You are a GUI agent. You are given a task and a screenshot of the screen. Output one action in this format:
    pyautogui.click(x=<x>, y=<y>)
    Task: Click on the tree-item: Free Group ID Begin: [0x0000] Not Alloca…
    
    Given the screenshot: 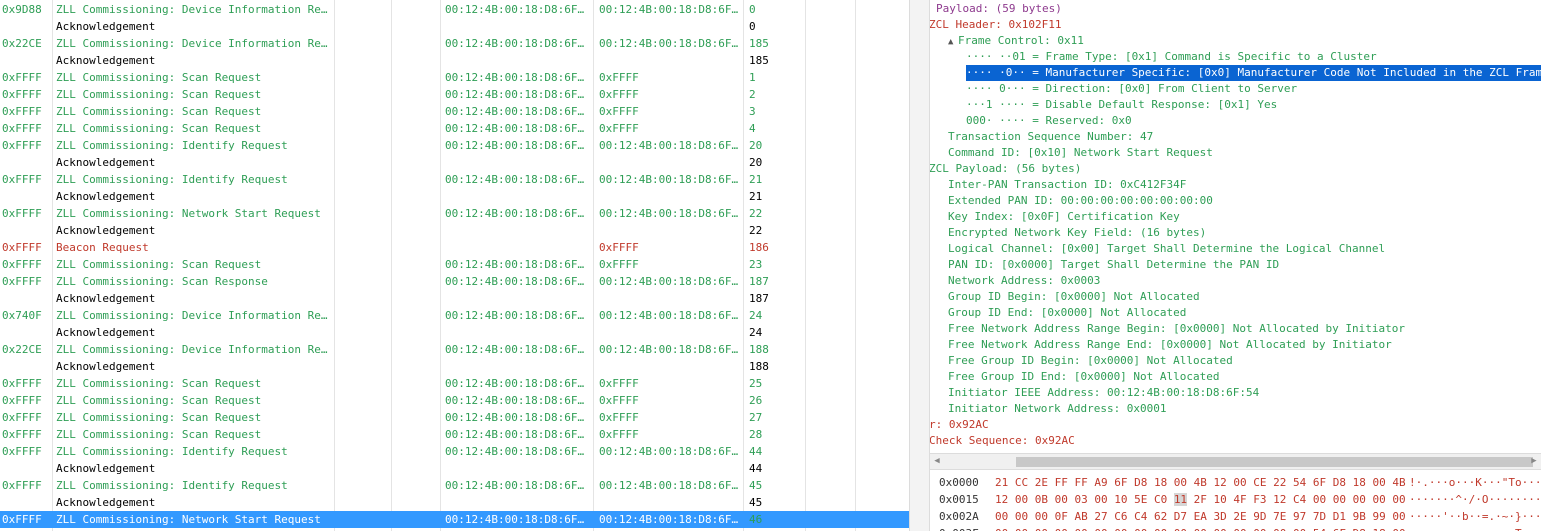 What is the action you would take?
    pyautogui.click(x=1090, y=361)
    